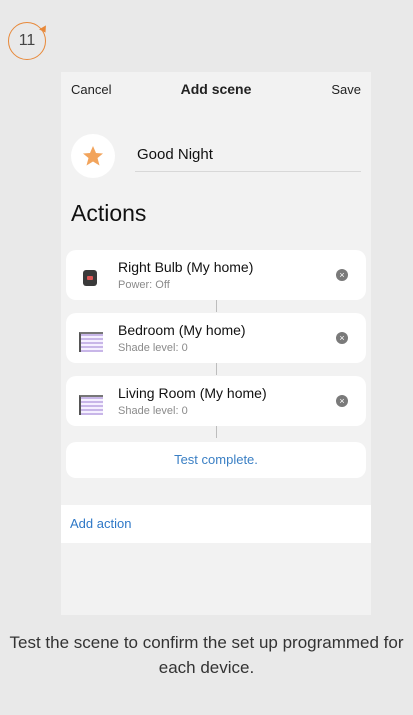 The image size is (413, 715). I want to click on action-item-name: Bedroom (My home), so click(182, 330).